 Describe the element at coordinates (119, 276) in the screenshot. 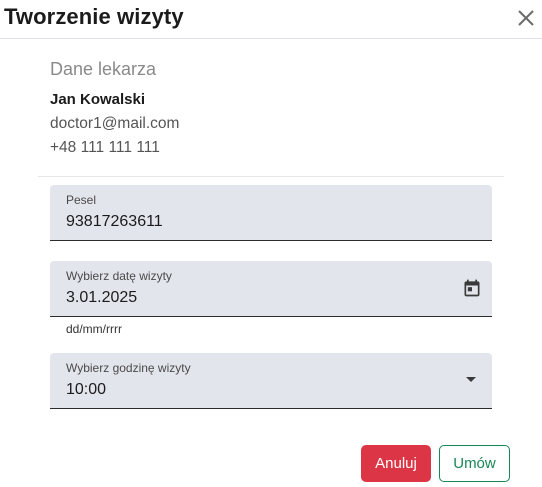

I see `visit-date-label: Wybierz datę wizyty` at that location.